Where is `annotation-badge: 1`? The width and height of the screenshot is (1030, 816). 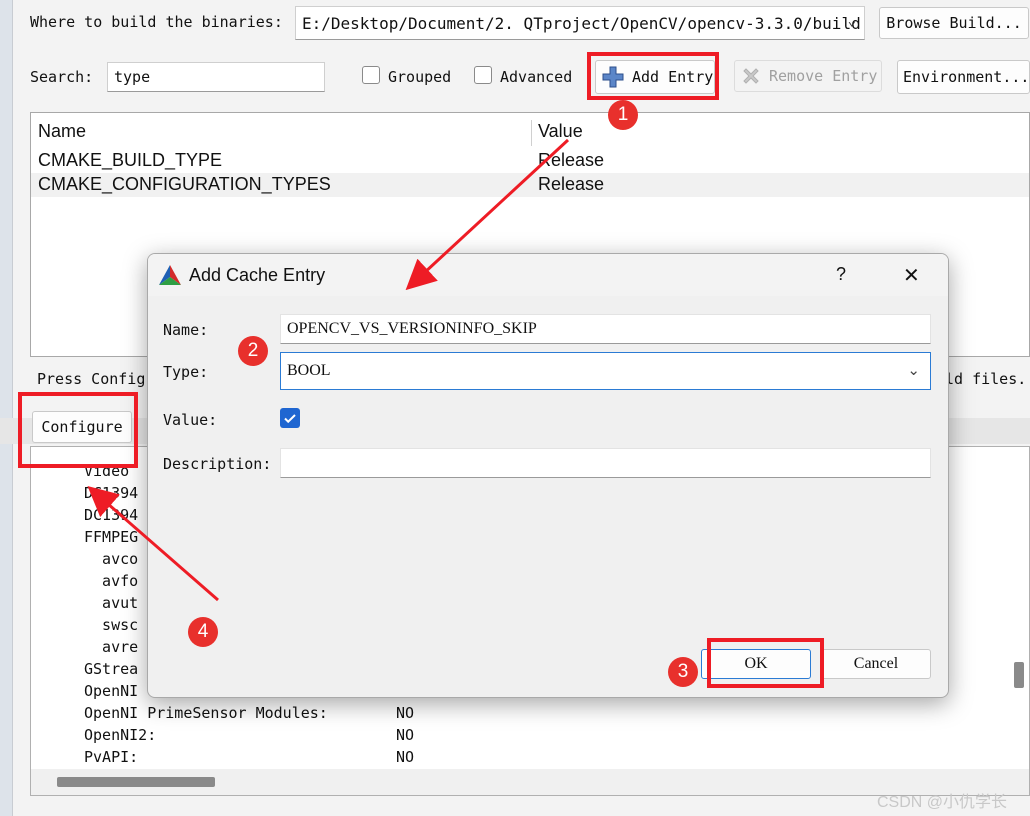 annotation-badge: 1 is located at coordinates (623, 115).